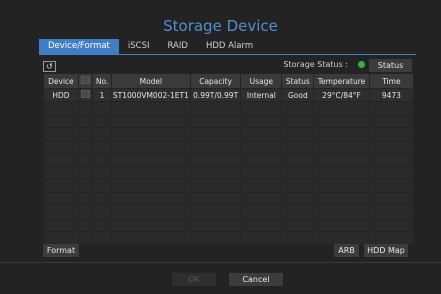 The height and width of the screenshot is (294, 441). I want to click on column-header-status: Status, so click(298, 81).